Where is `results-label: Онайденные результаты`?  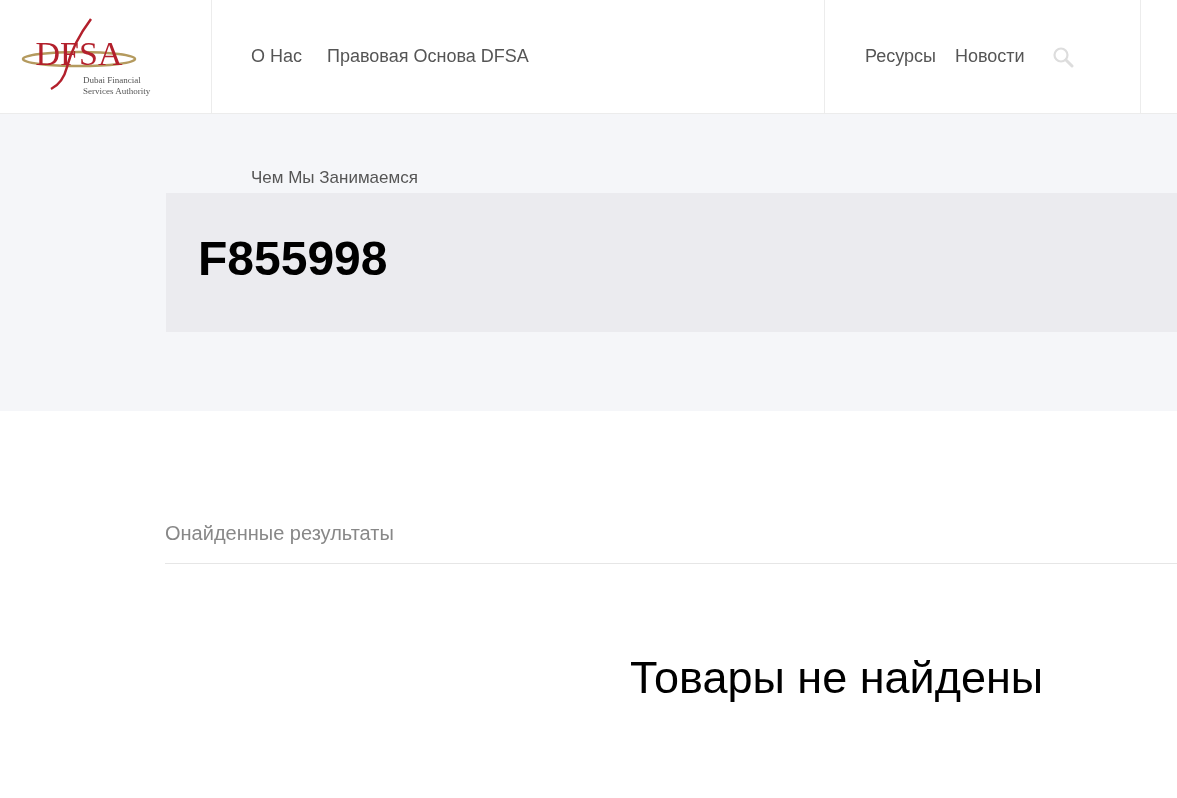 results-label: Онайденные результаты is located at coordinates (279, 533).